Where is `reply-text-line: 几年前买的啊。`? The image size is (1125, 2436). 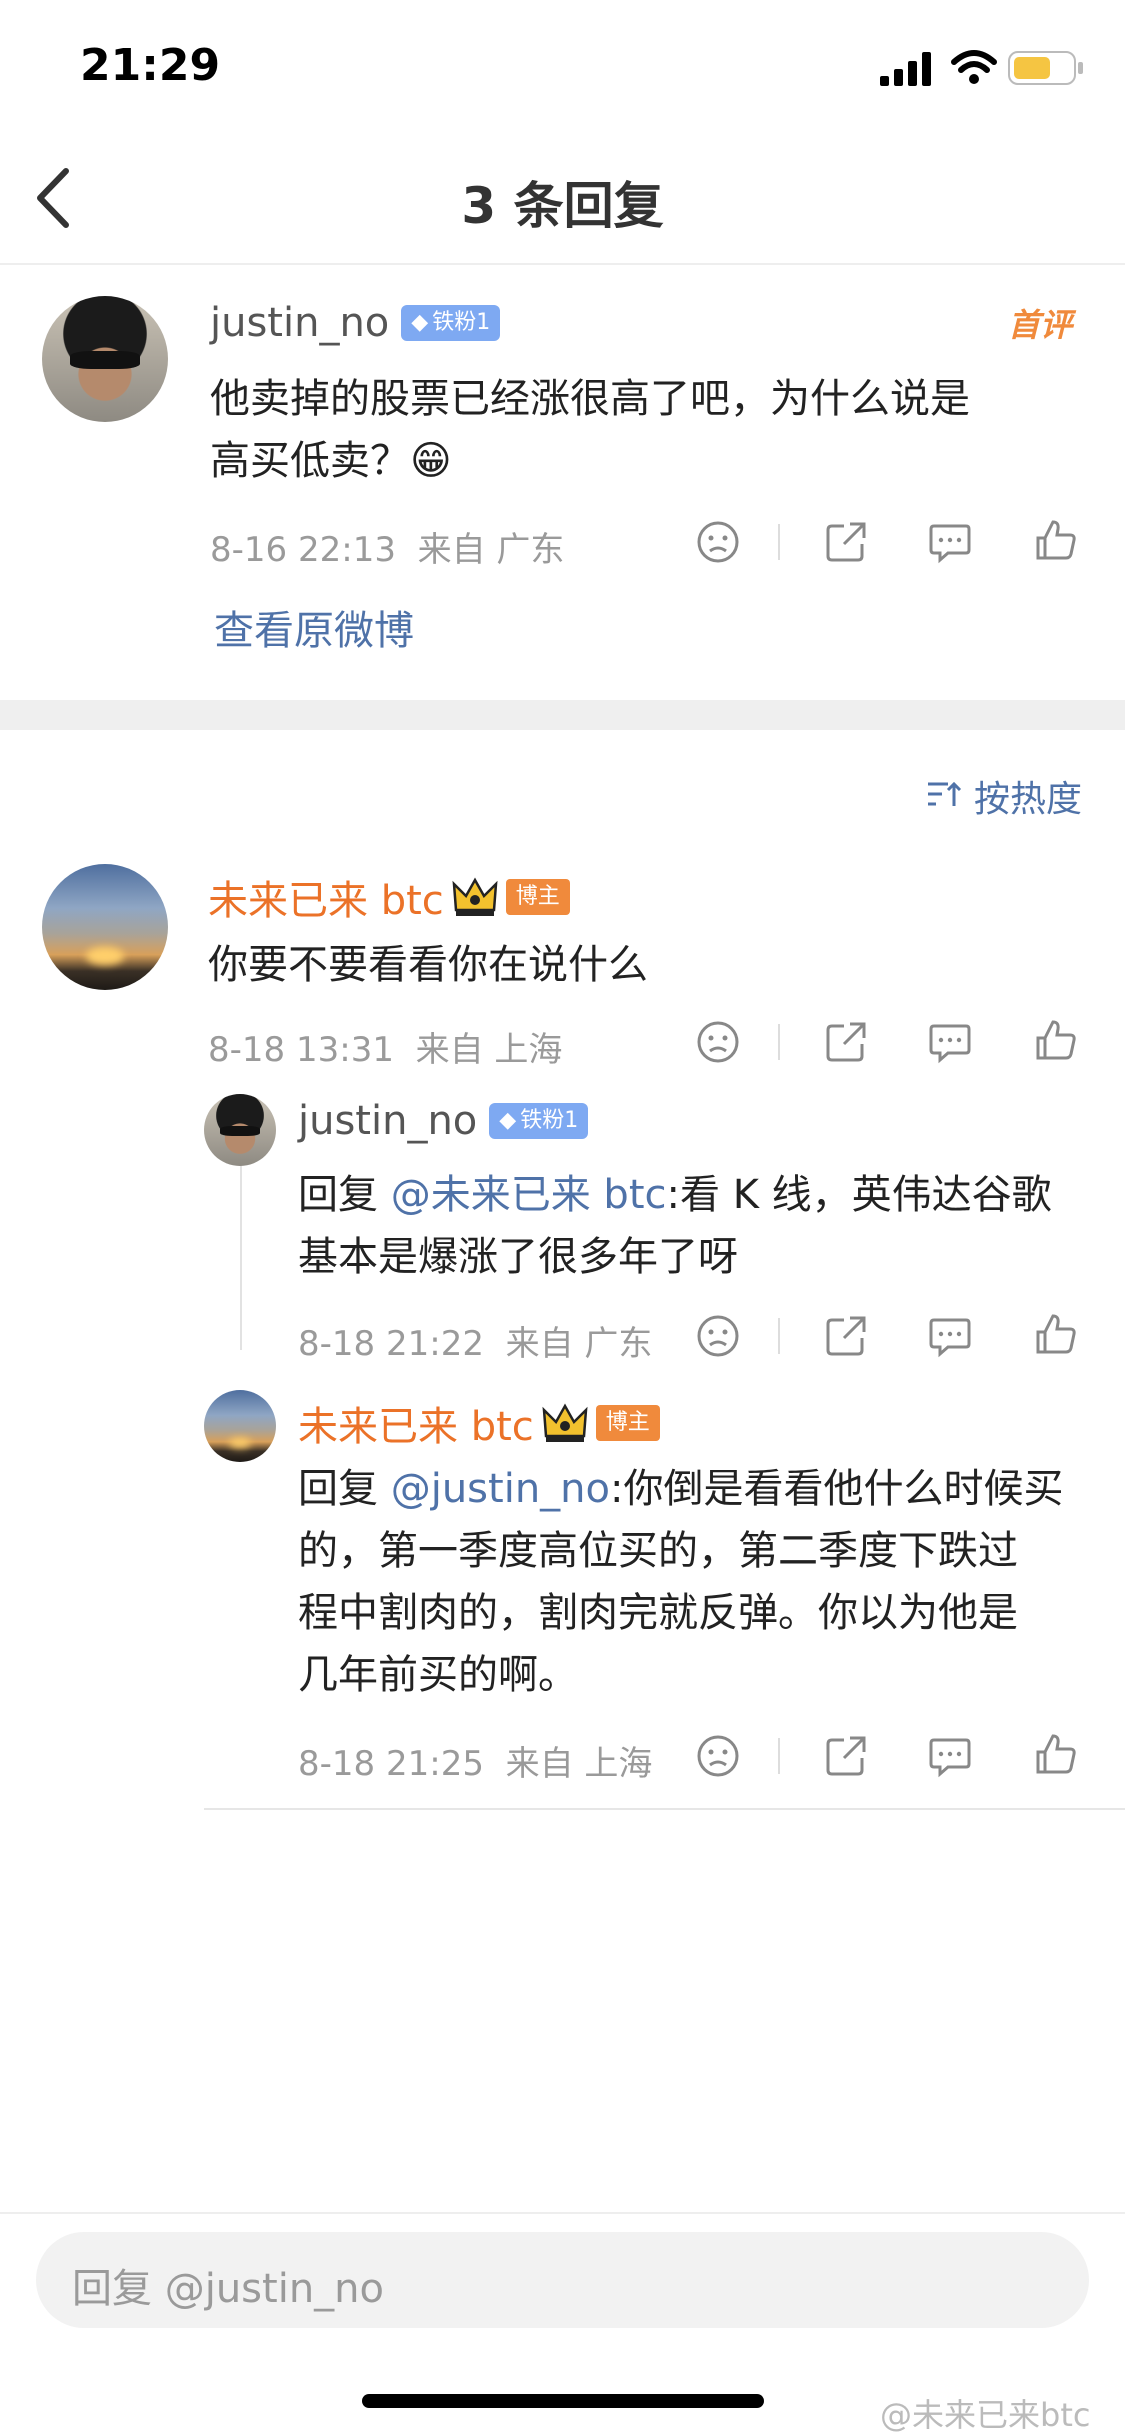
reply-text-line: 几年前买的啊。 is located at coordinates (438, 1675).